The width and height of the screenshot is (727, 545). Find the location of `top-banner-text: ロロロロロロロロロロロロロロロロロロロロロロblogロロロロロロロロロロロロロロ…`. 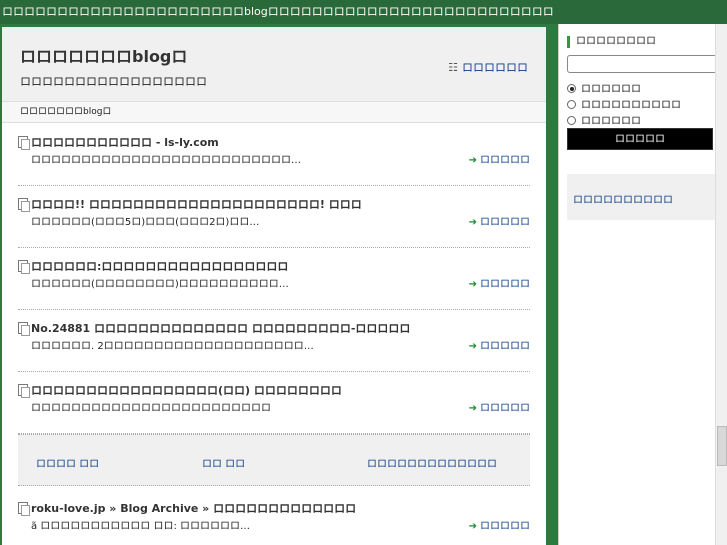

top-banner-text: ロロロロロロロロロロロロロロロロロロロロロロblogロロロロロロロロロロロロロロ… is located at coordinates (278, 11).